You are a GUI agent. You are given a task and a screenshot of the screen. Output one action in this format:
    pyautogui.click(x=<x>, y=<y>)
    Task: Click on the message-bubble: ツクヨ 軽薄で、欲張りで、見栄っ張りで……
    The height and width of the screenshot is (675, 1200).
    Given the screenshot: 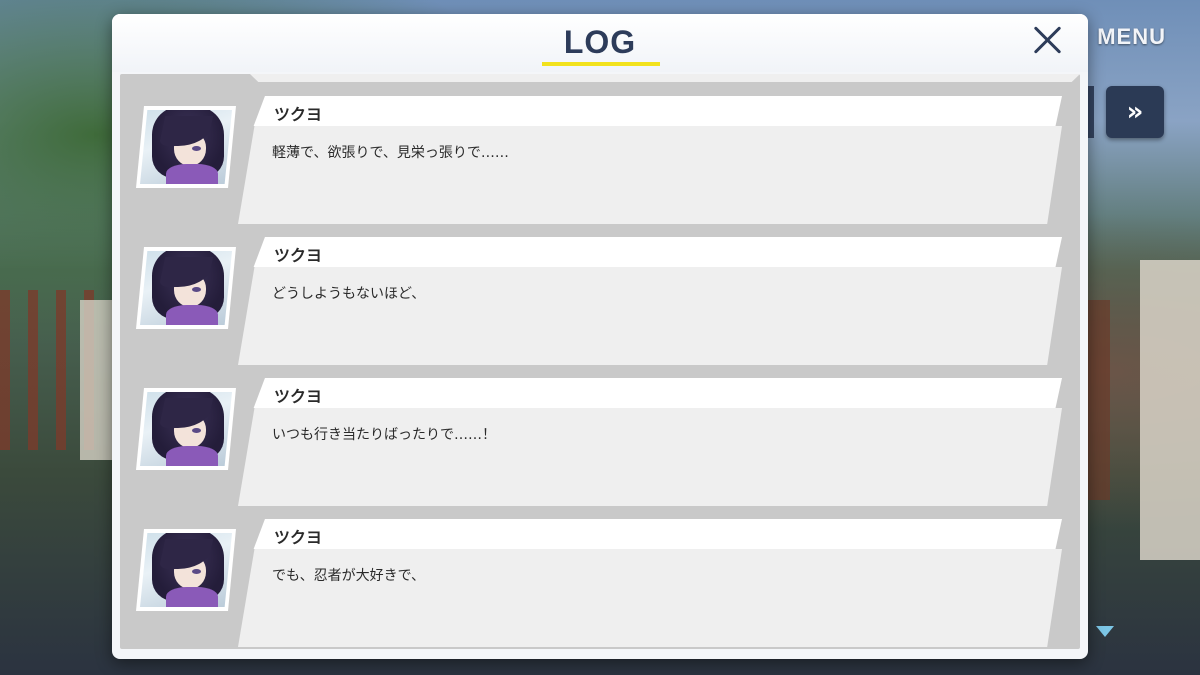 What is the action you would take?
    pyautogui.click(x=652, y=160)
    